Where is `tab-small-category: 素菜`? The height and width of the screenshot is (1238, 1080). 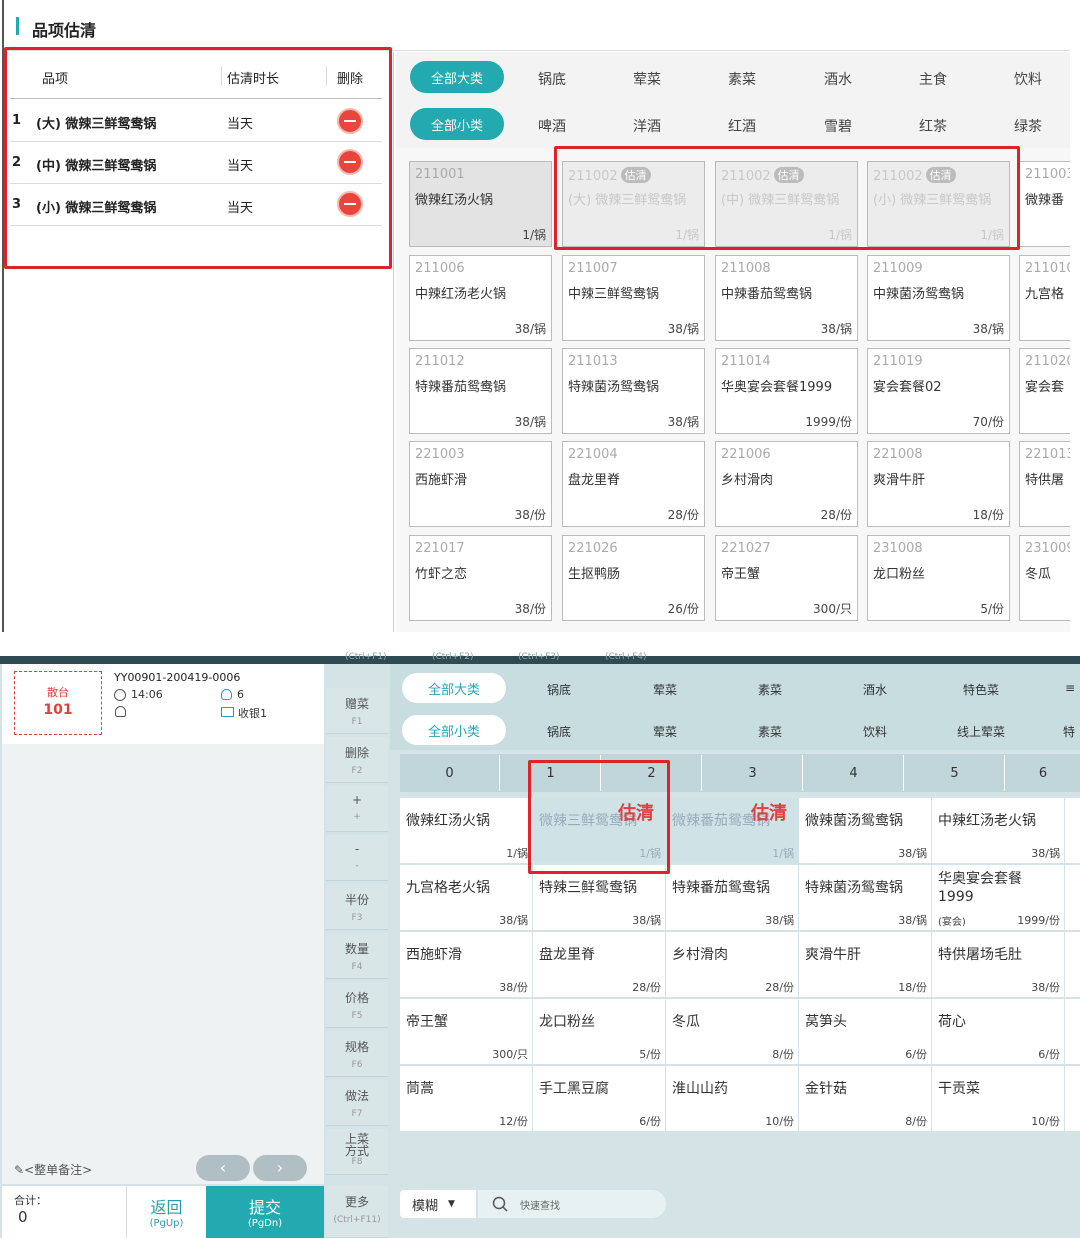 tab-small-category: 素菜 is located at coordinates (770, 731).